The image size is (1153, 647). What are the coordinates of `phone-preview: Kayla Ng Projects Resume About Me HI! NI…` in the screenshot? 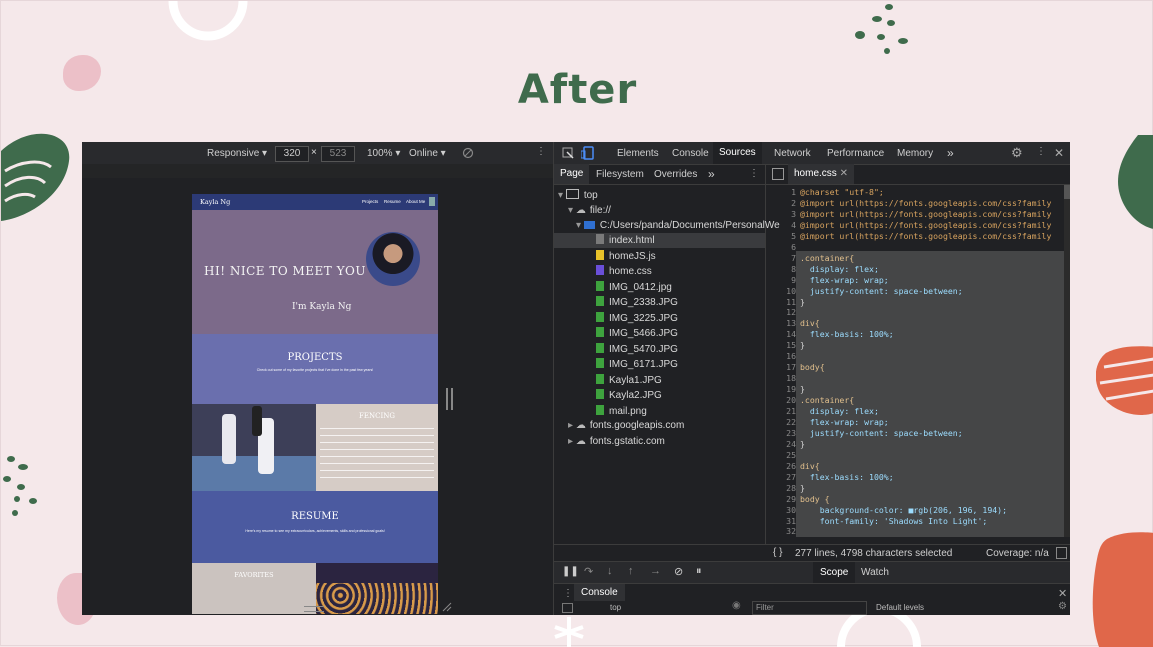 It's located at (315, 404).